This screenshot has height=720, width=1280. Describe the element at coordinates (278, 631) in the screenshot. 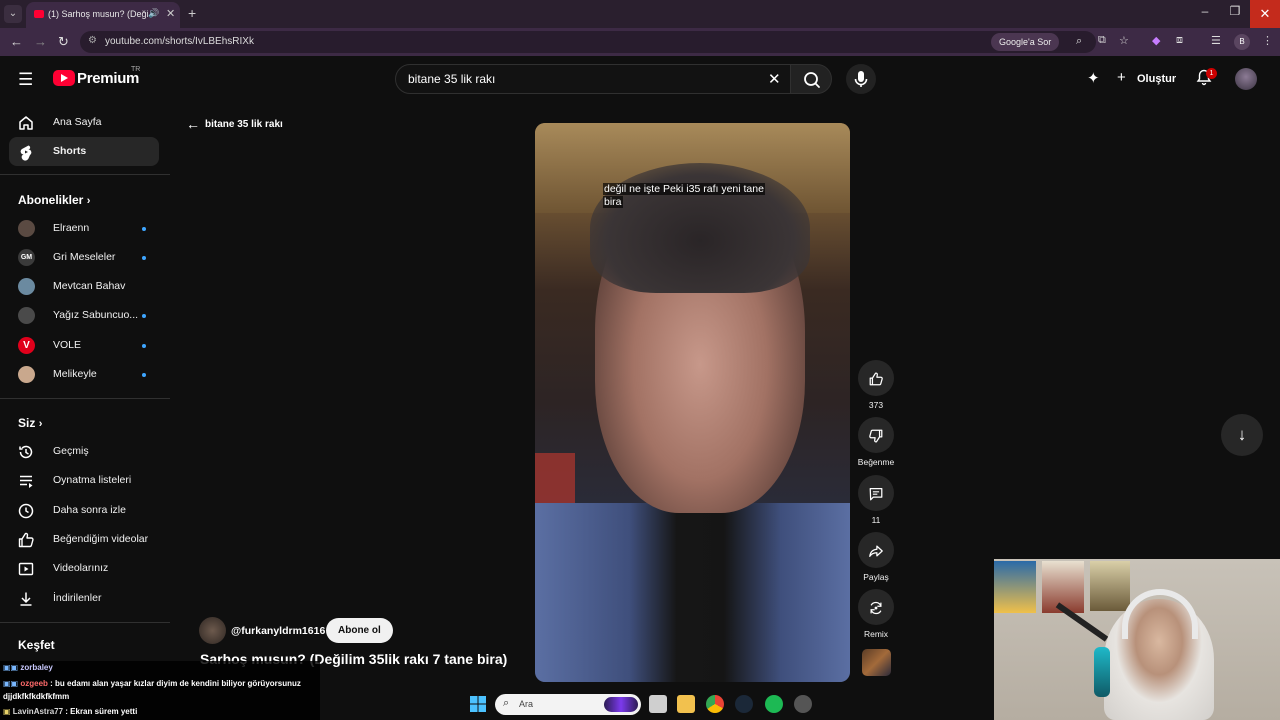

I see `channel-handle: @furkanyldrm1616` at that location.